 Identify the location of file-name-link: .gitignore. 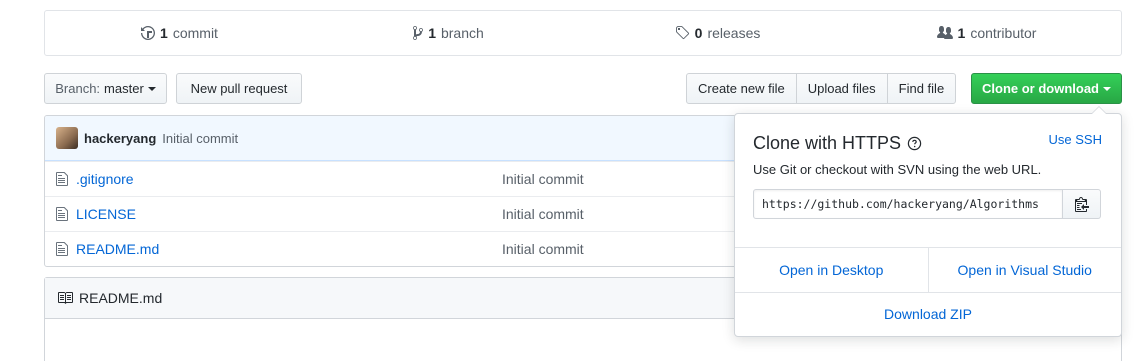
(289, 179).